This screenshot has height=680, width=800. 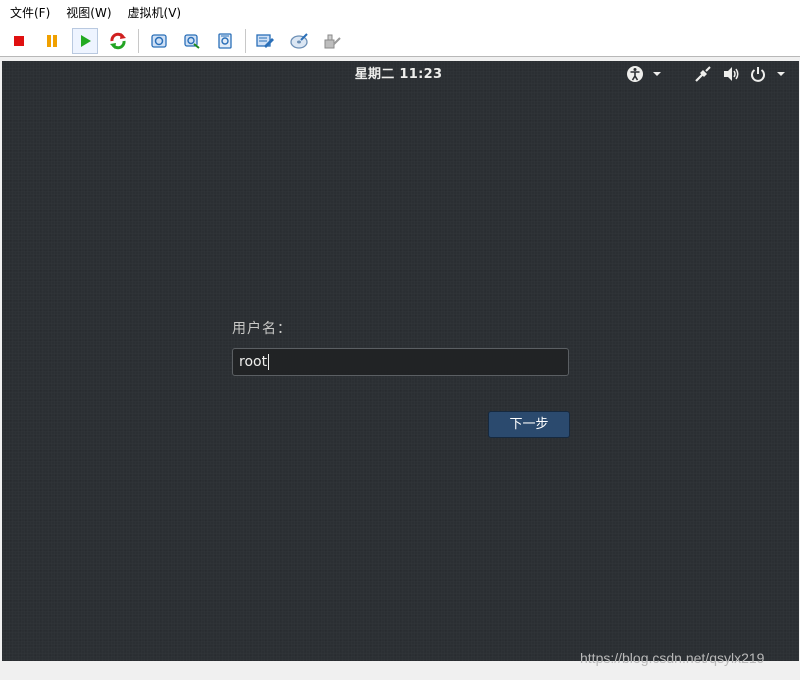 I want to click on accessibility-menu, so click(x=635, y=74).